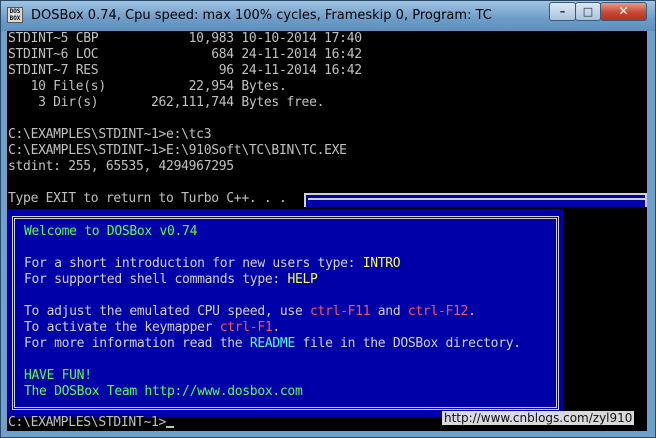  What do you see at coordinates (58, 375) in the screenshot?
I see `have-fun-text: HAVE FUN!` at bounding box center [58, 375].